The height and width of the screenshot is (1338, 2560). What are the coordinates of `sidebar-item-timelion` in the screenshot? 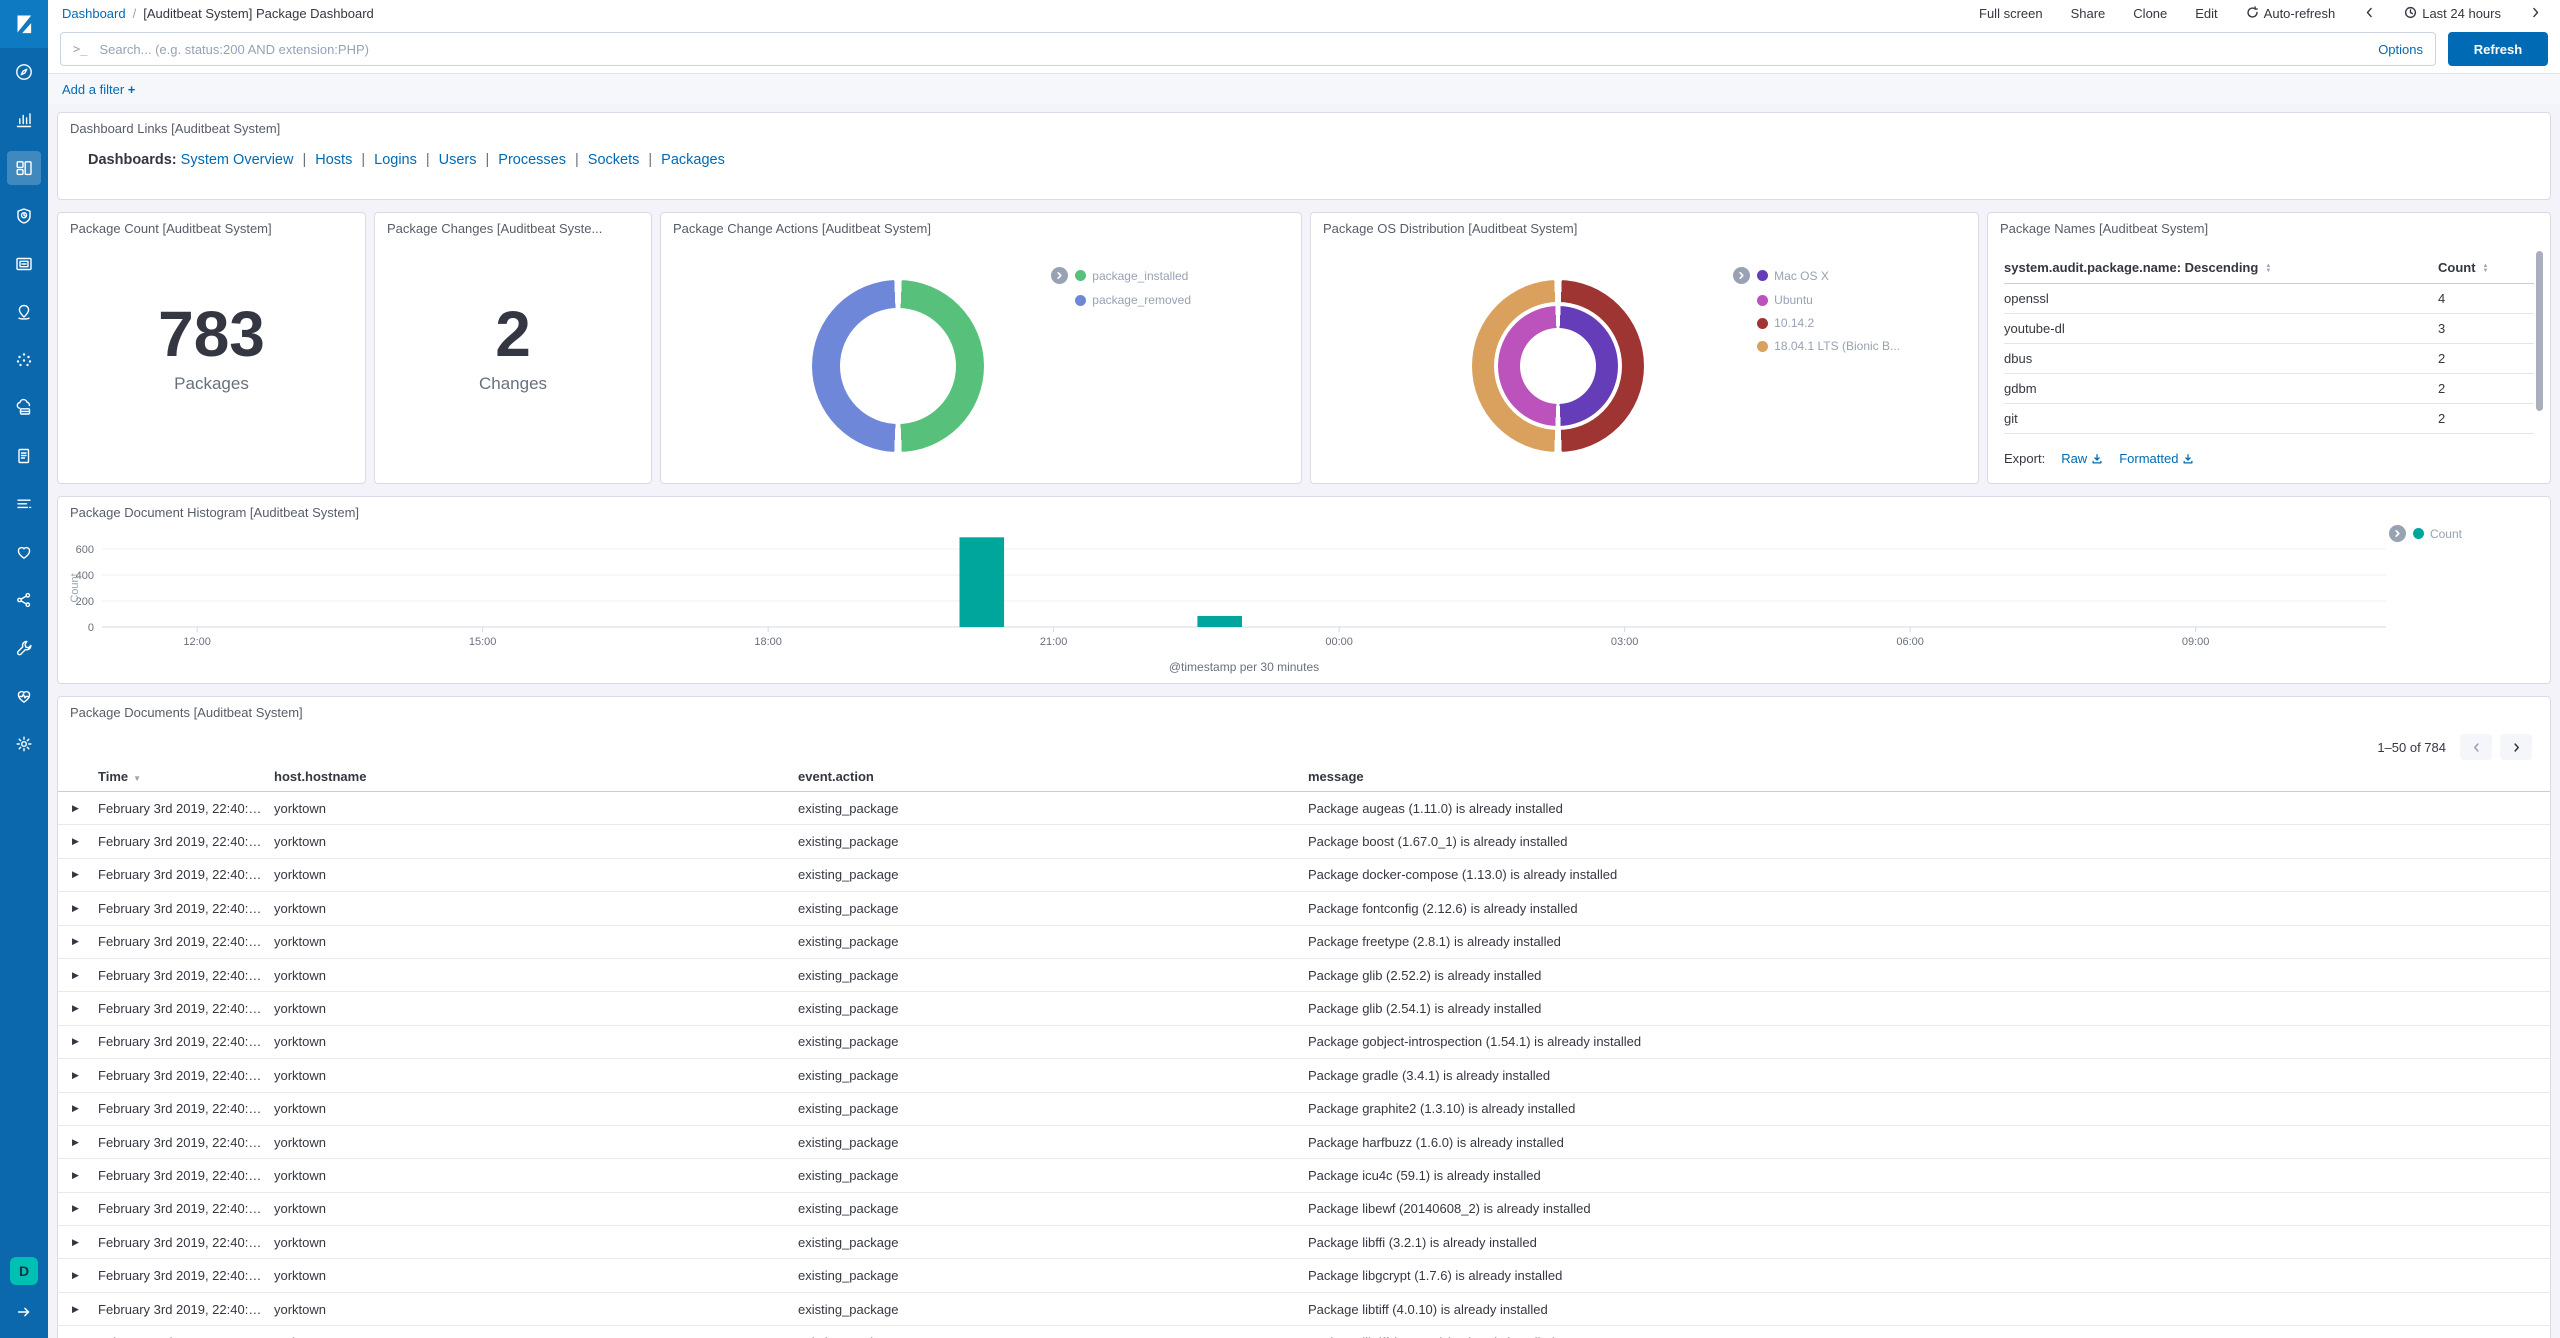 It's located at (24, 216).